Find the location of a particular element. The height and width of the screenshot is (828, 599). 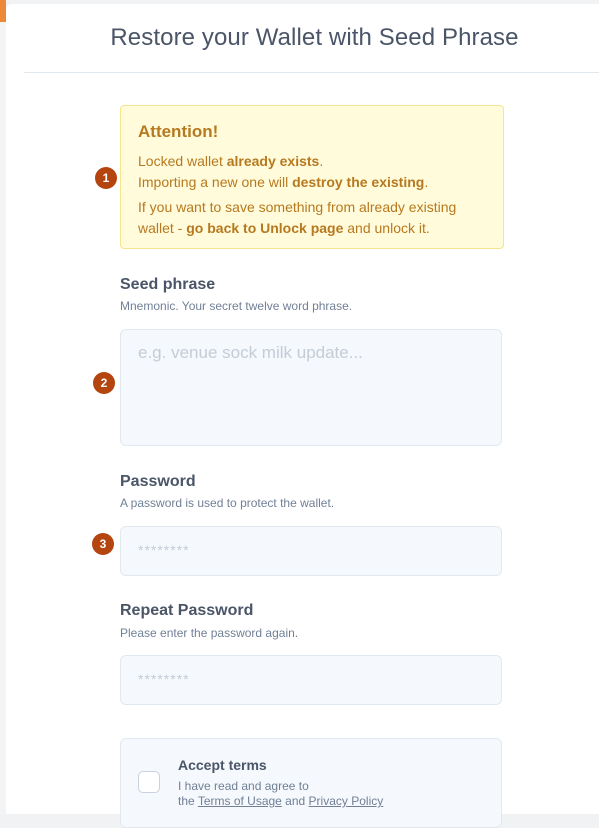

alert-text: and unlock it. is located at coordinates (386, 228).